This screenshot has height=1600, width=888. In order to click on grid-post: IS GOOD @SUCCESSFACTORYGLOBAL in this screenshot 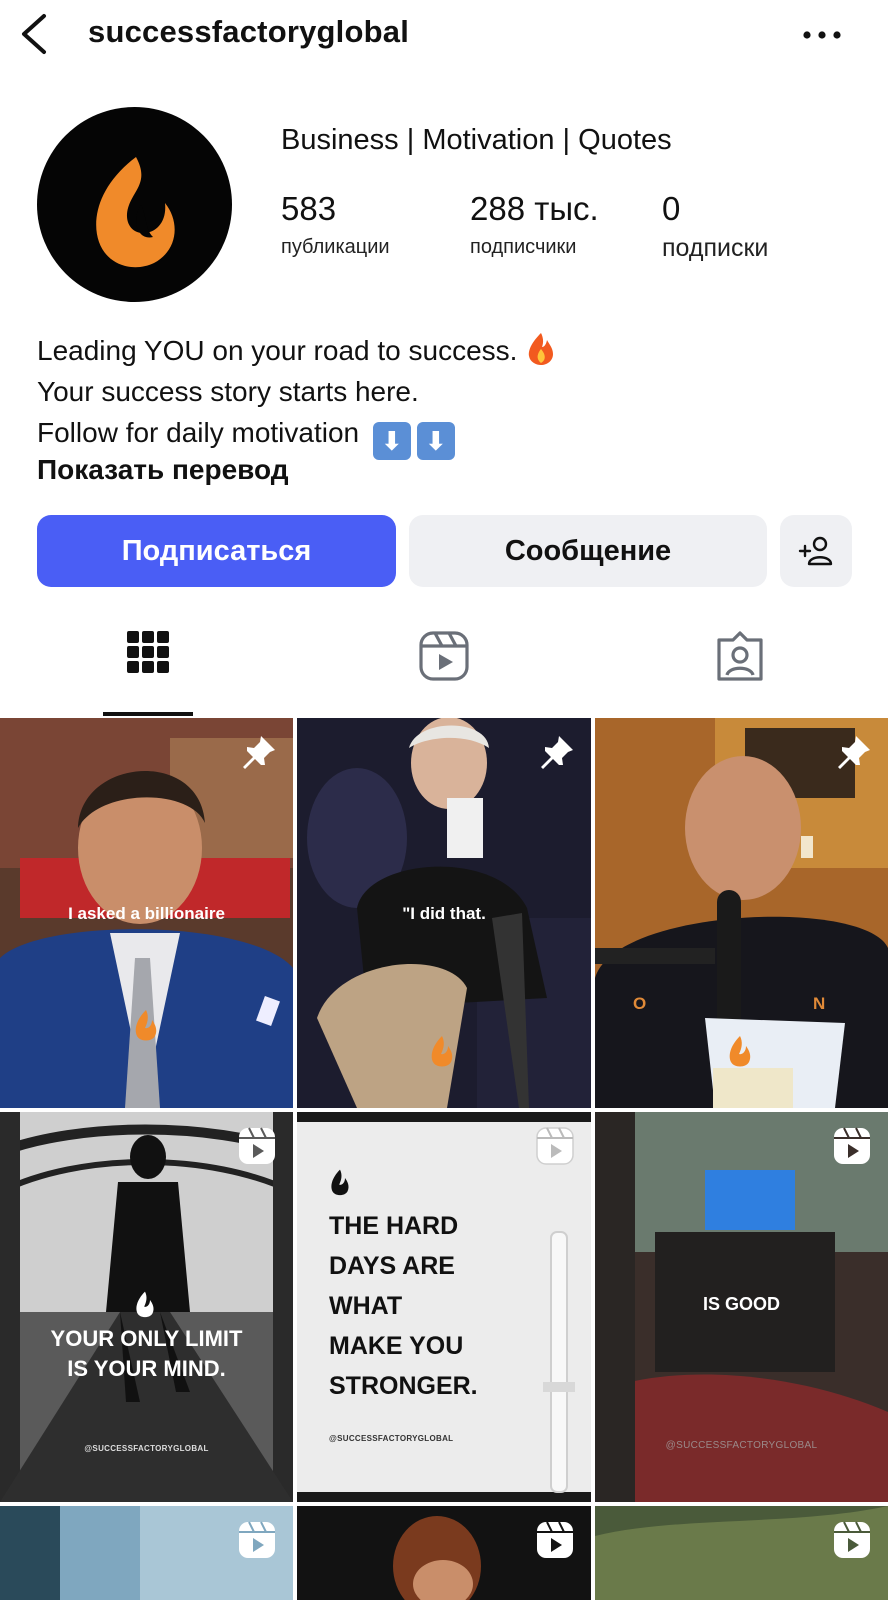, I will do `click(741, 1307)`.